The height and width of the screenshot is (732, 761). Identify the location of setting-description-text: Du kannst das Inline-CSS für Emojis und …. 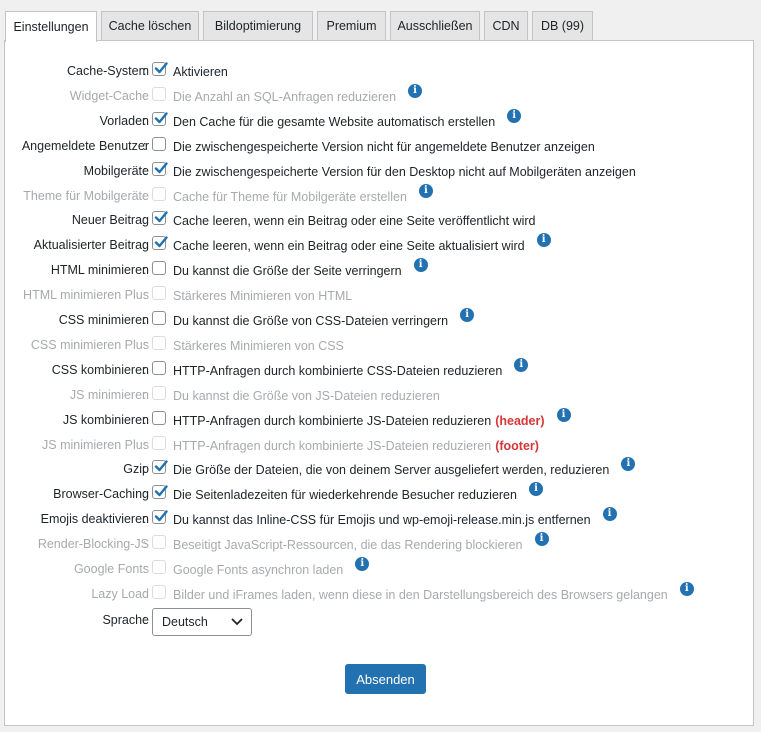
(382, 520).